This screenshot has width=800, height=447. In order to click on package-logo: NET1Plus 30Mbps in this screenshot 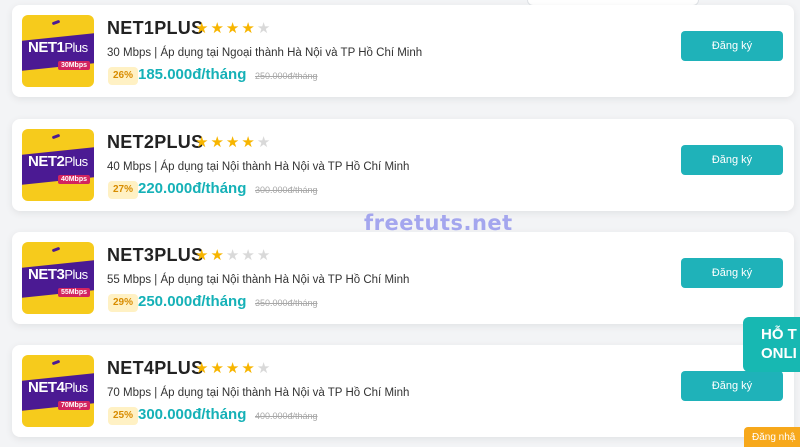, I will do `click(58, 51)`.